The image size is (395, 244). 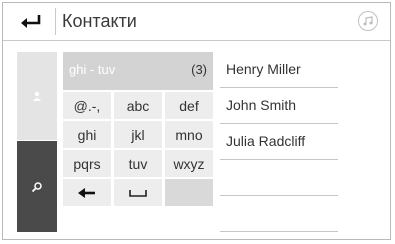 I want to click on key-tuv: tuv, so click(x=138, y=163).